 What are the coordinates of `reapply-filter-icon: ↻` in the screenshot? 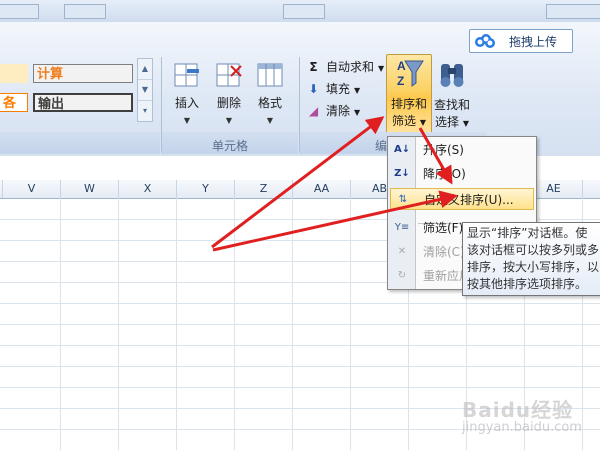 It's located at (402, 275).